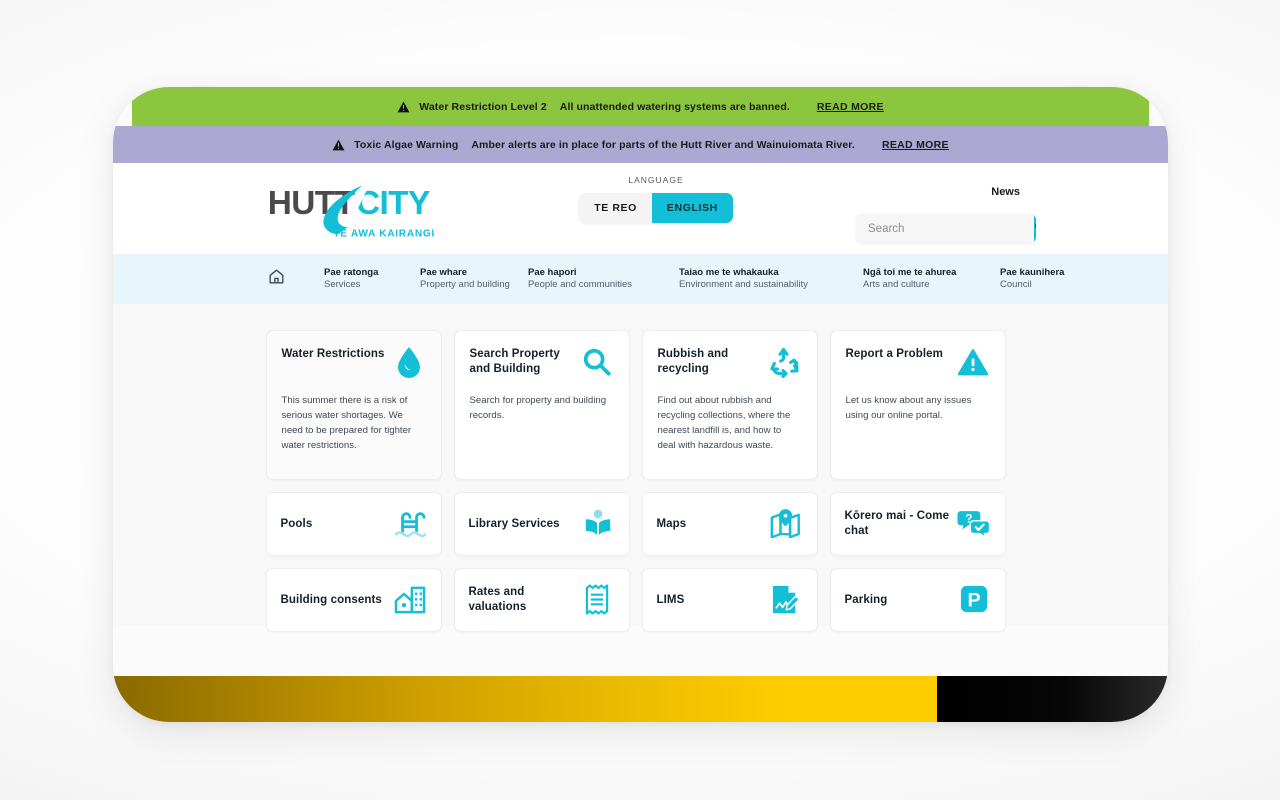 Image resolution: width=1280 pixels, height=800 pixels. I want to click on bottom-bar-gold-segment, so click(525, 699).